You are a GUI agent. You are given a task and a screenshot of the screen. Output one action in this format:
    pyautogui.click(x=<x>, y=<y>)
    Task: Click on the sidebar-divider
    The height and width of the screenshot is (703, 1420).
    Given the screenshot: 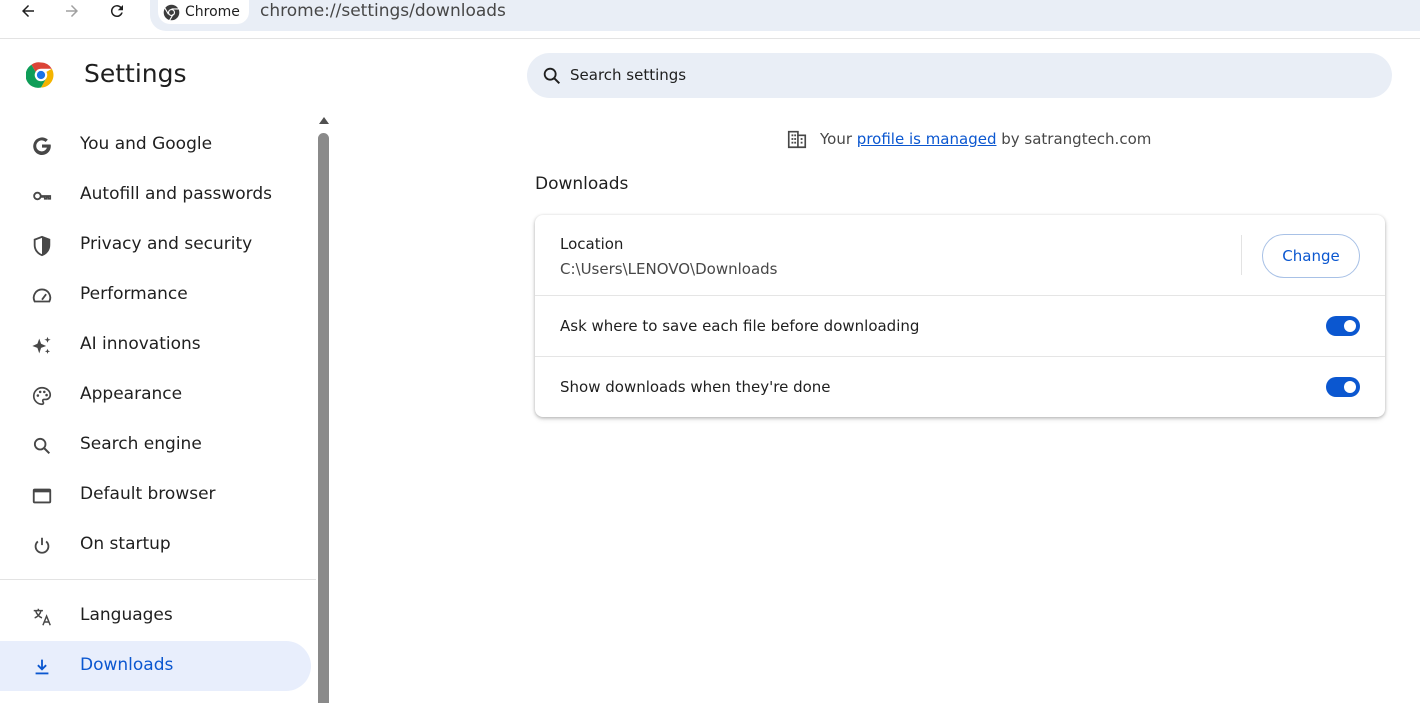 What is the action you would take?
    pyautogui.click(x=158, y=579)
    